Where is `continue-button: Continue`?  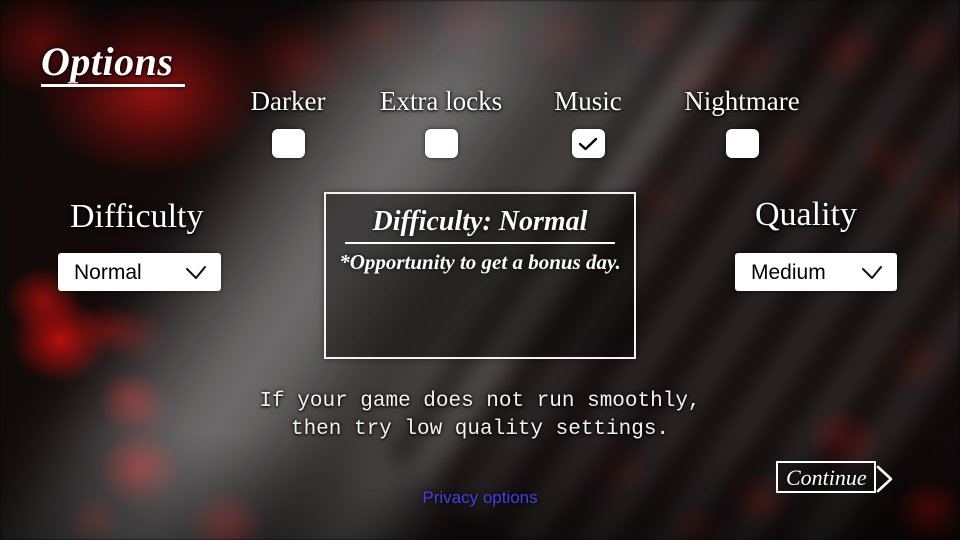 continue-button: Continue is located at coordinates (834, 477).